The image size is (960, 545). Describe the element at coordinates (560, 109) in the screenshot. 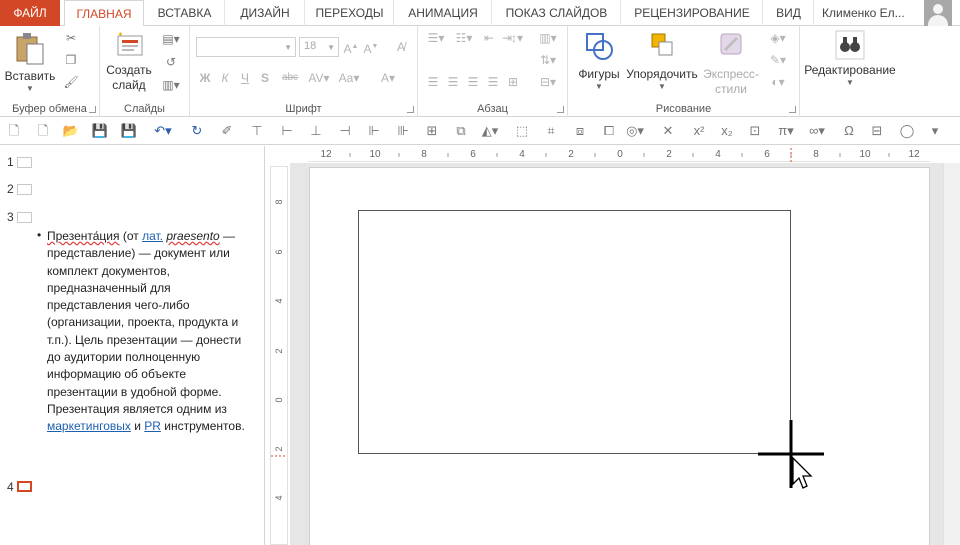

I see `paragraph-launcher-icon` at that location.